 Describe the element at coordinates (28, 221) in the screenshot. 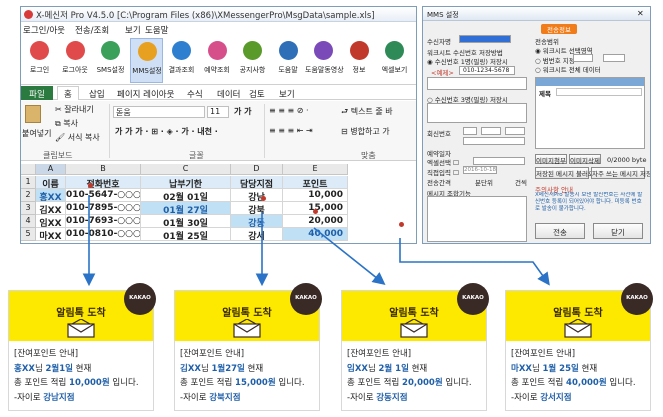

I see `row-header: 4` at that location.